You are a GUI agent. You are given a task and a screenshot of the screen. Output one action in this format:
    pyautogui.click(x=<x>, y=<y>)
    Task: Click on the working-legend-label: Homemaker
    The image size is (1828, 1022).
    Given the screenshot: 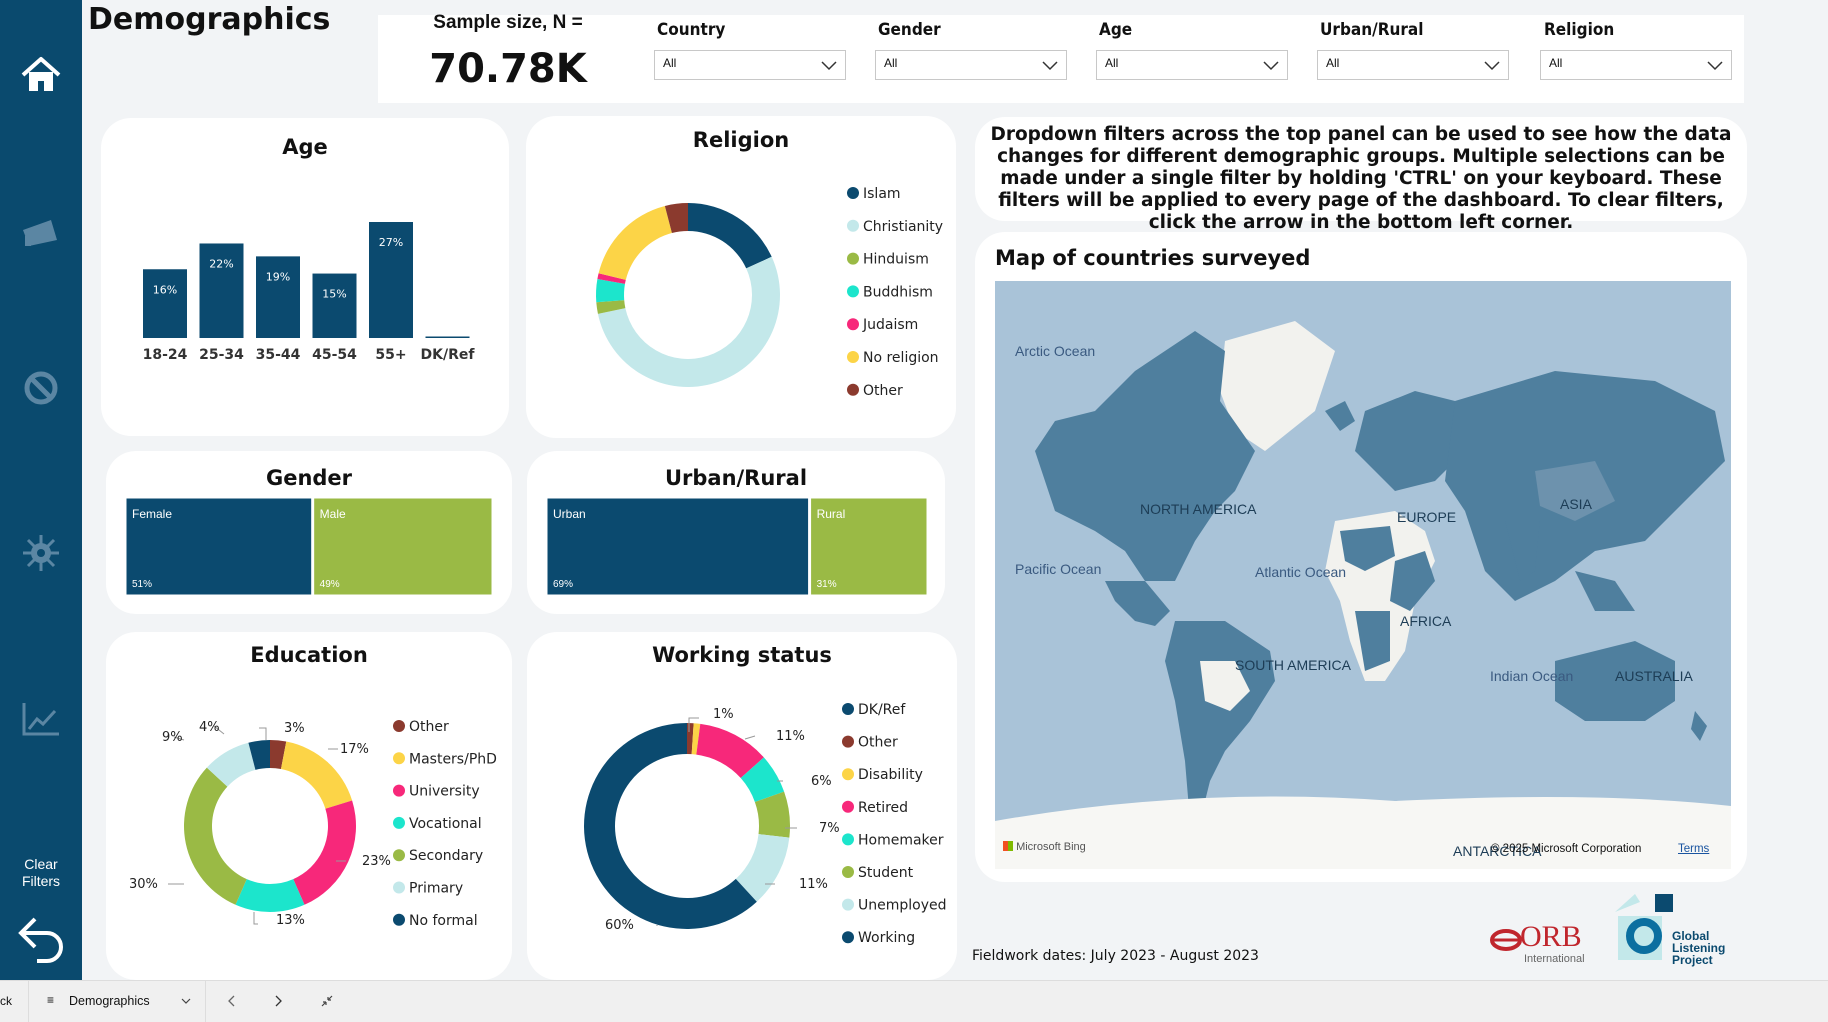 What is the action you would take?
    pyautogui.click(x=901, y=840)
    